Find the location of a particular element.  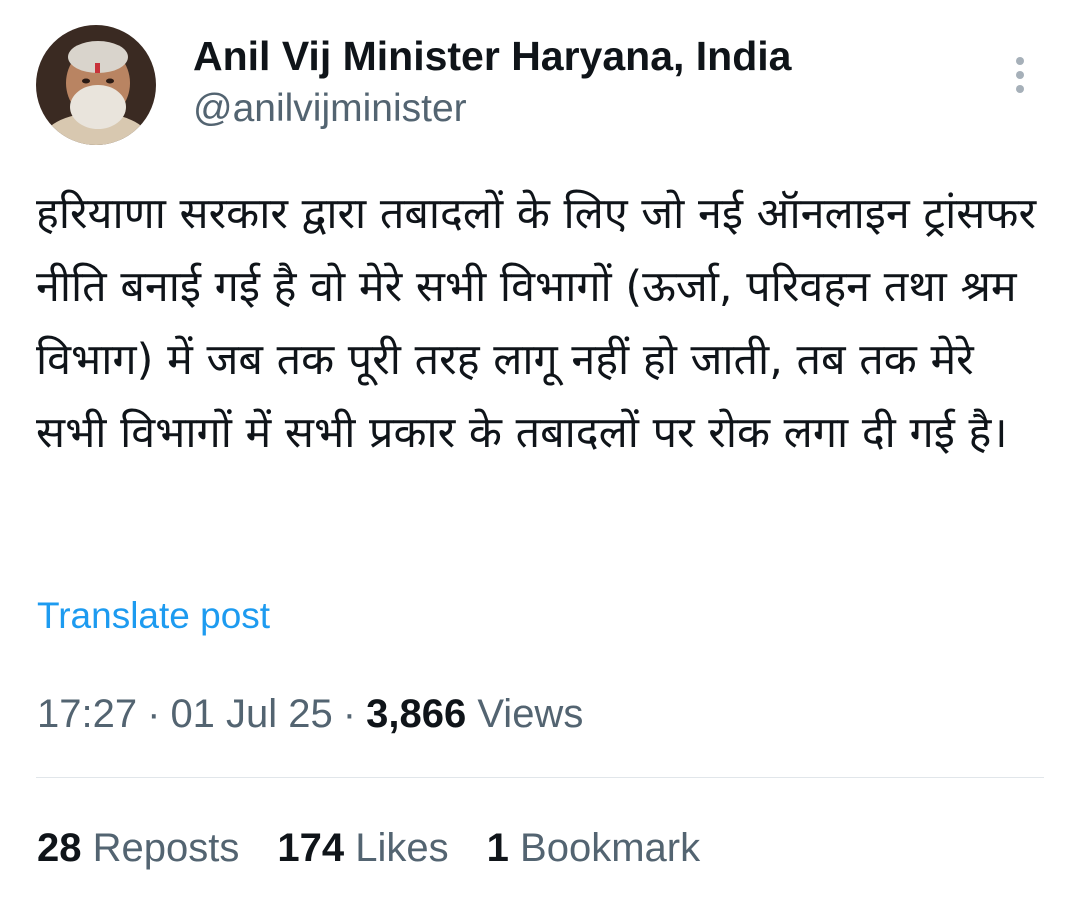

post-meta: 17:27 · 01 Jul 25 · 3,866 Views is located at coordinates (310, 714).